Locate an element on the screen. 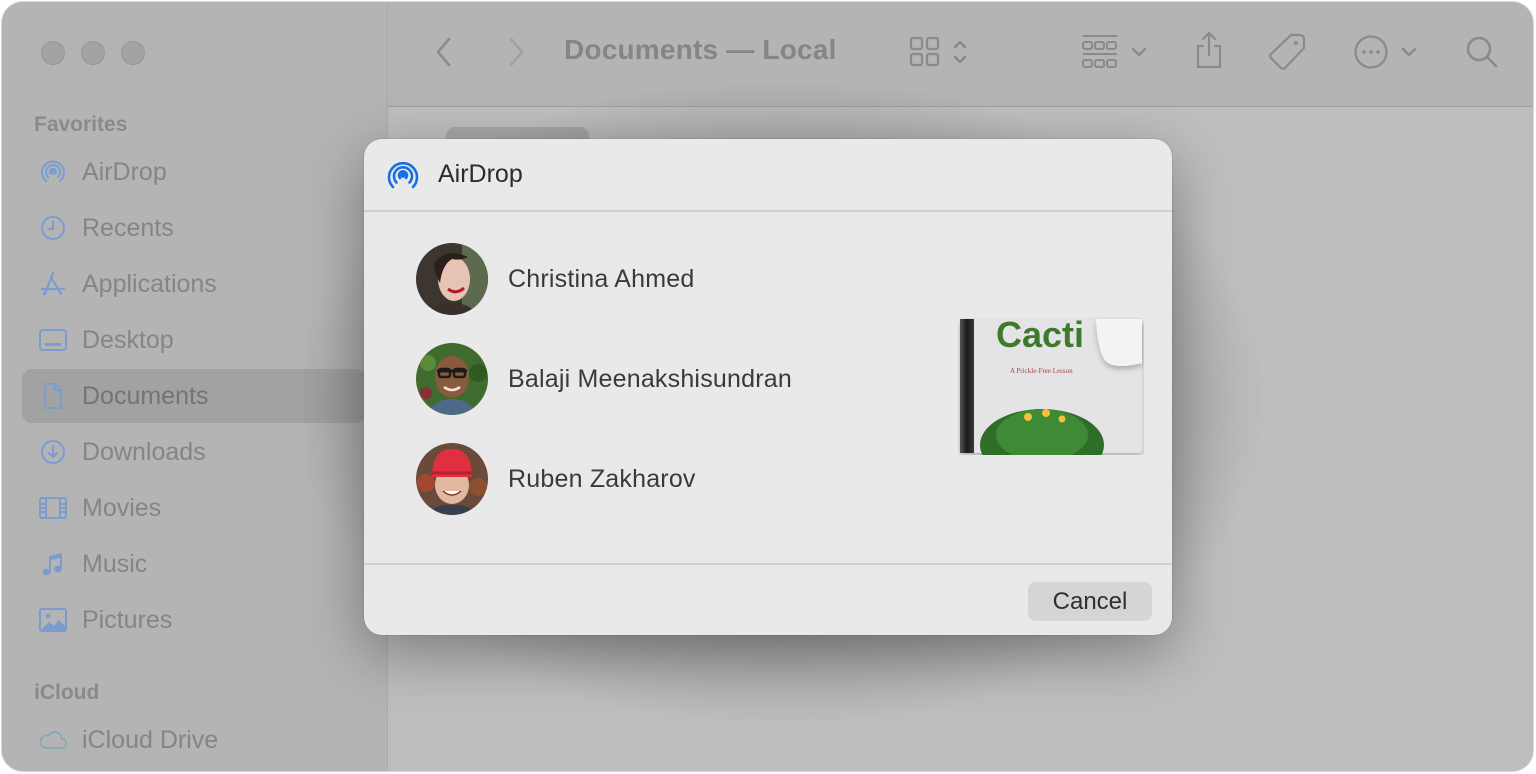 This screenshot has height=774, width=1536. chevron-updown-icon is located at coordinates (960, 54).